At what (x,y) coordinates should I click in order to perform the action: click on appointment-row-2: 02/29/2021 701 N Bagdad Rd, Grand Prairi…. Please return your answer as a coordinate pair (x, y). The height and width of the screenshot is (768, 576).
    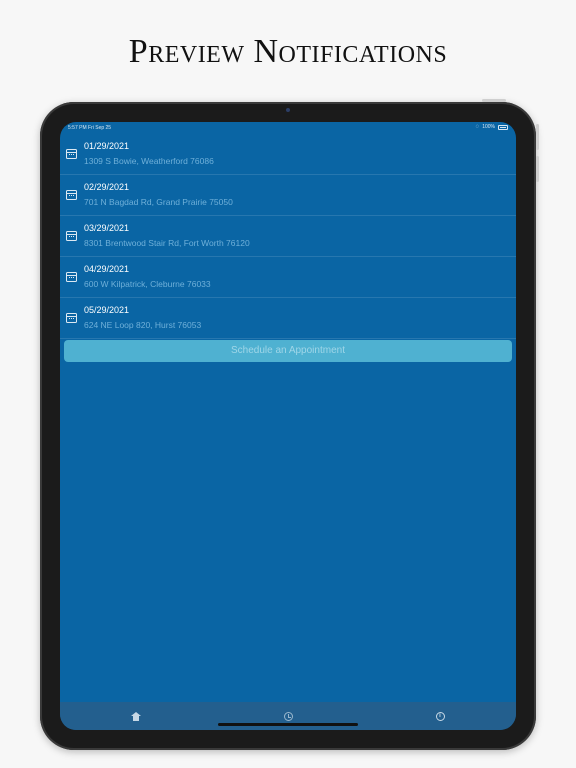
    Looking at the image, I should click on (288, 195).